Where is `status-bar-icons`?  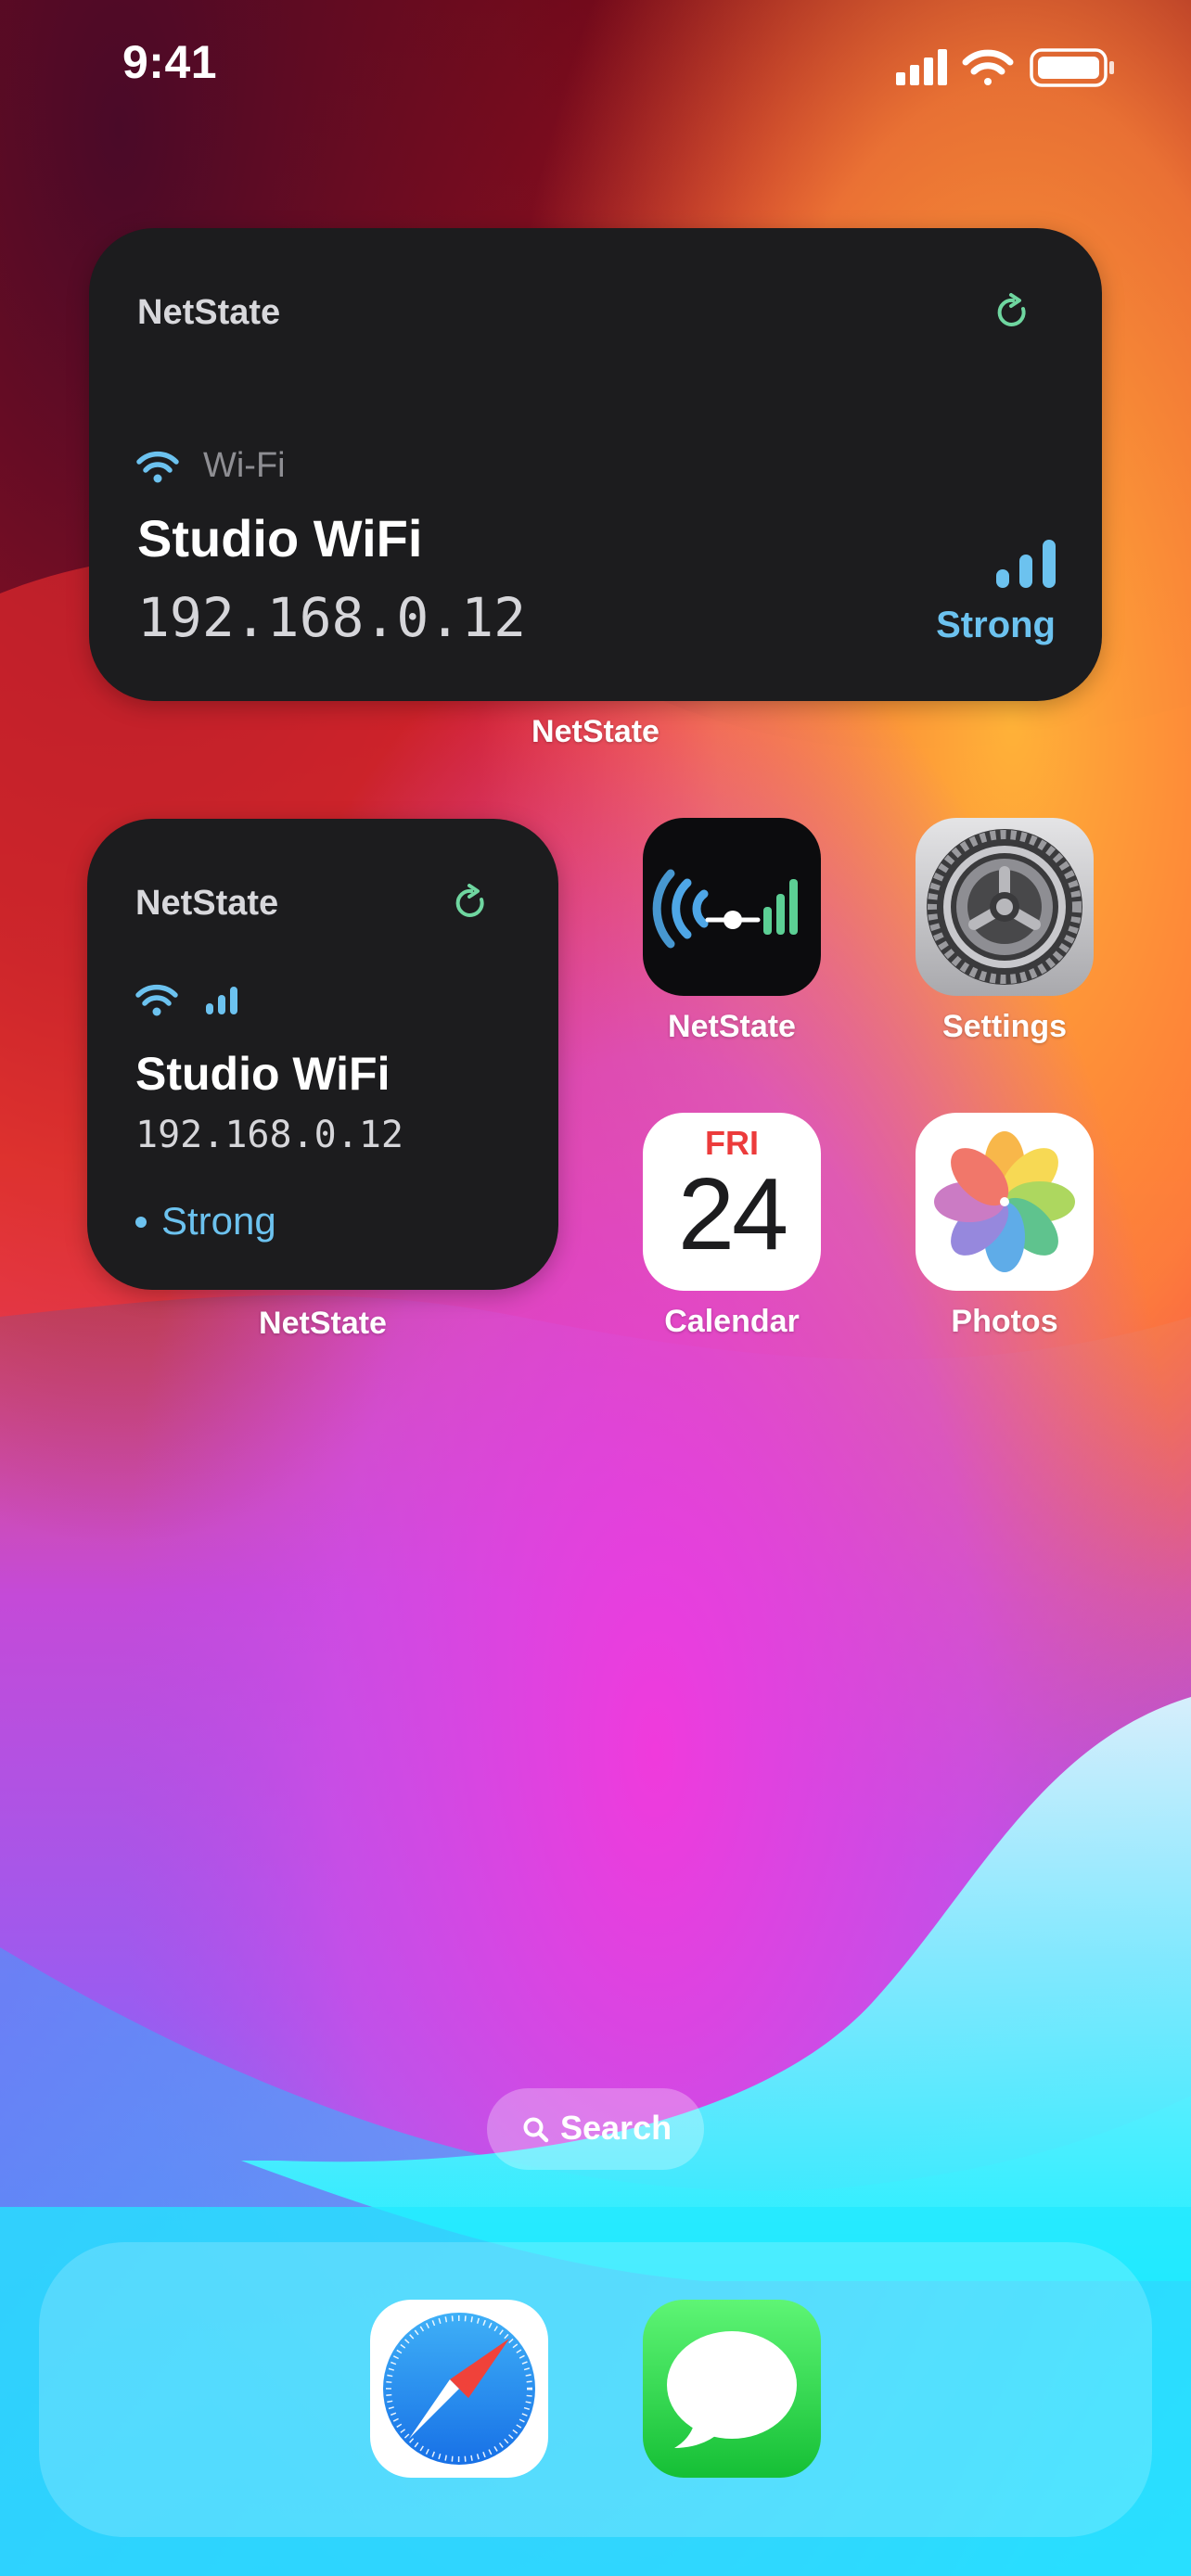 status-bar-icons is located at coordinates (1005, 67).